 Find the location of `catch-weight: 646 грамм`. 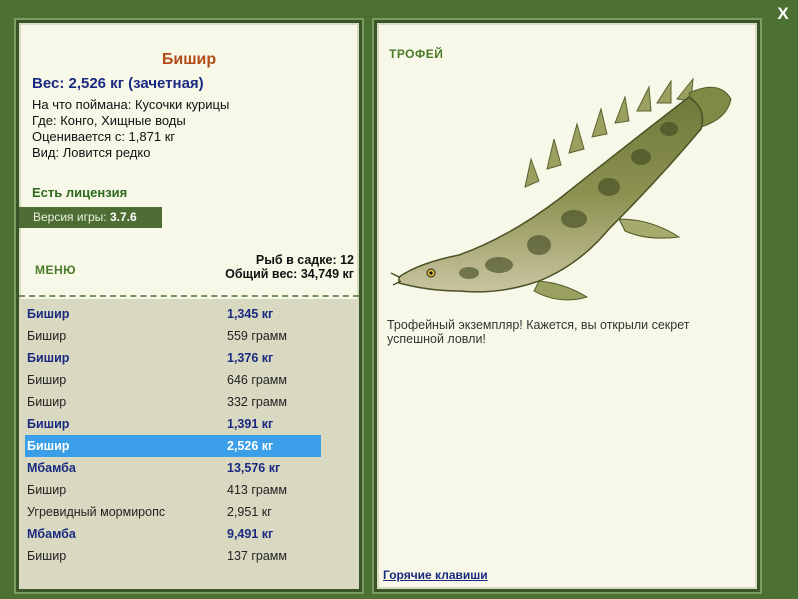

catch-weight: 646 грамм is located at coordinates (257, 380).